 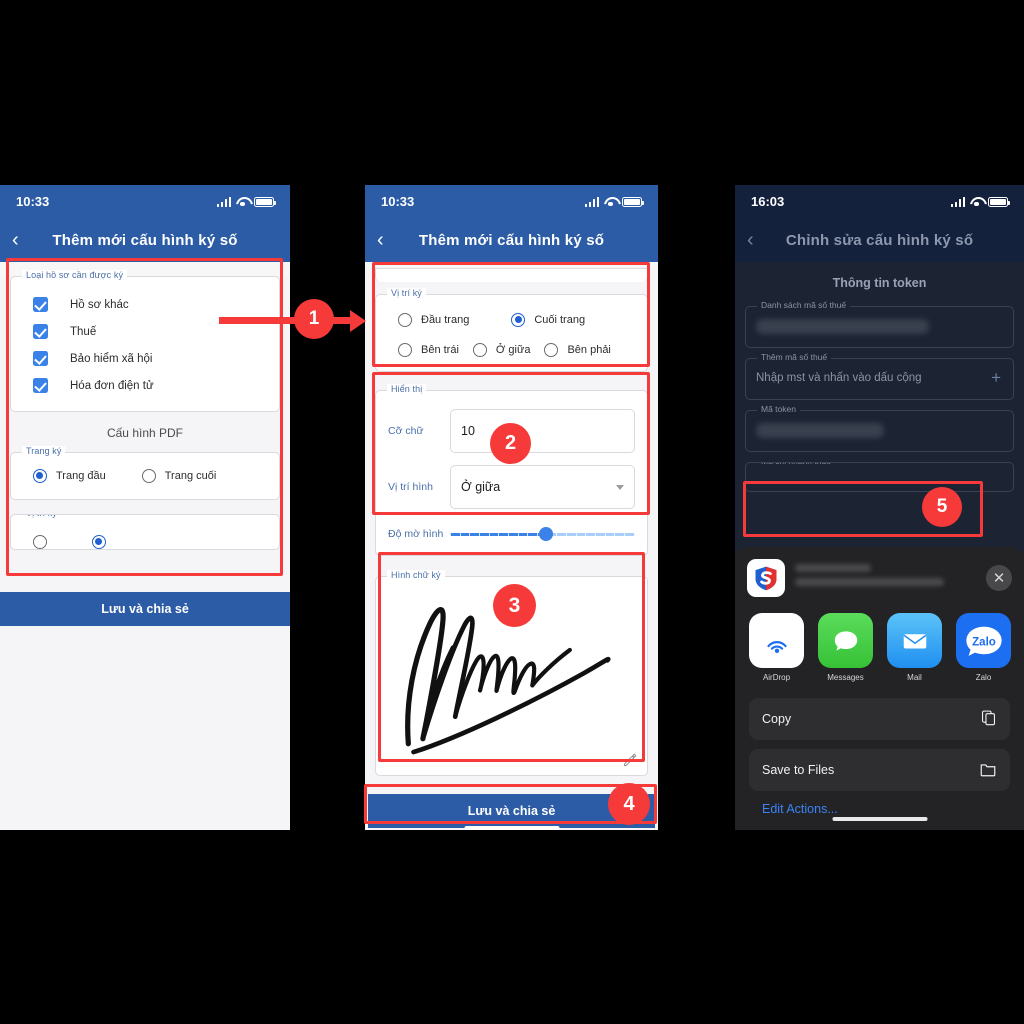 I want to click on share-app-row: AirDrop Messages Mail Zalo Zalo, so click(x=879, y=649).